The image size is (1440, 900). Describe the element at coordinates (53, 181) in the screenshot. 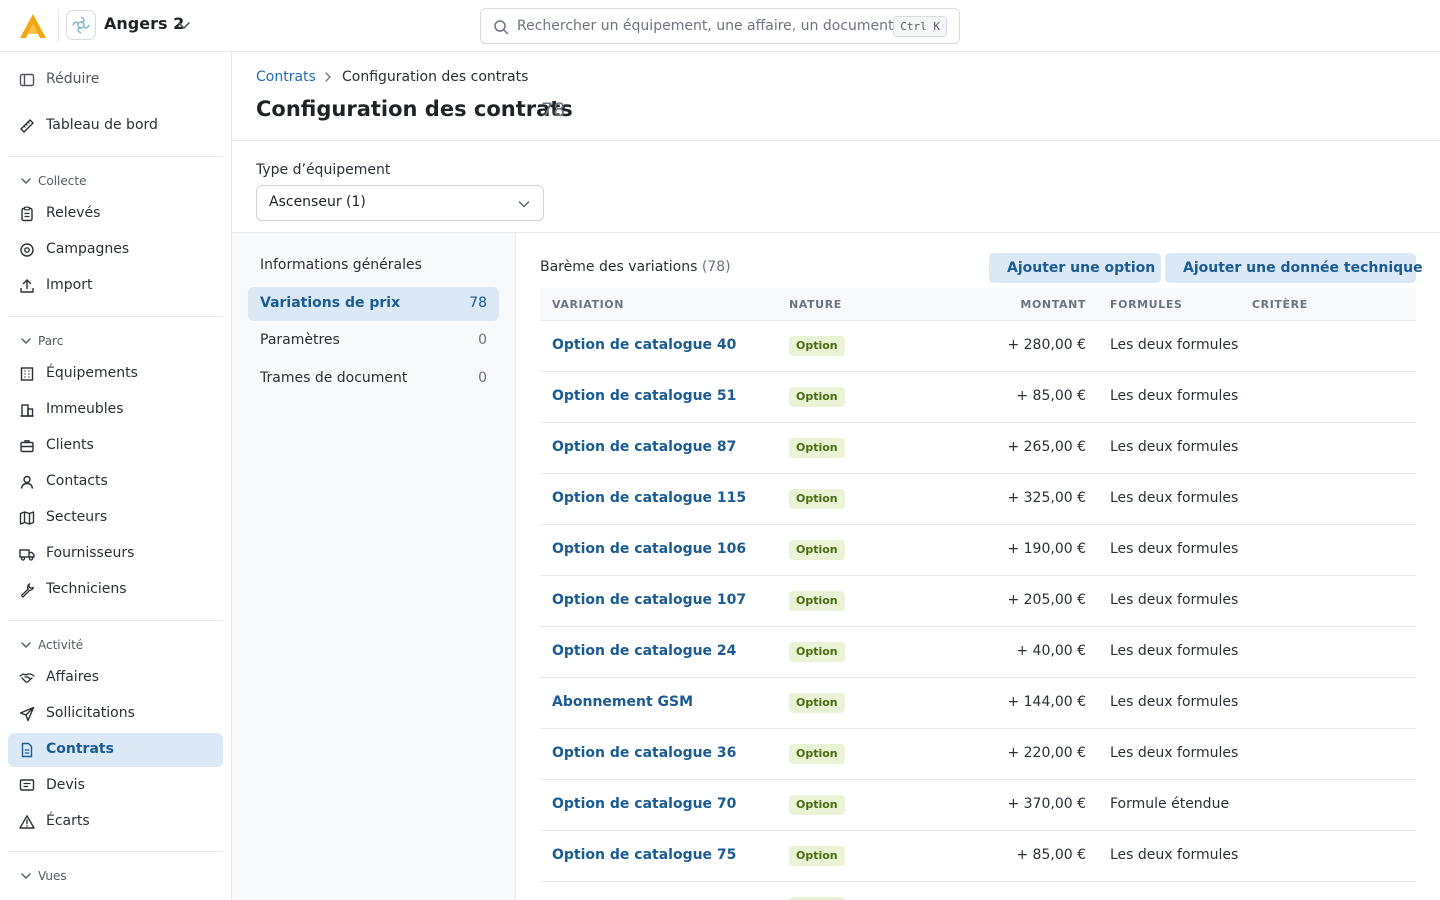

I see `sidebar-group-collecte: Collecte` at that location.